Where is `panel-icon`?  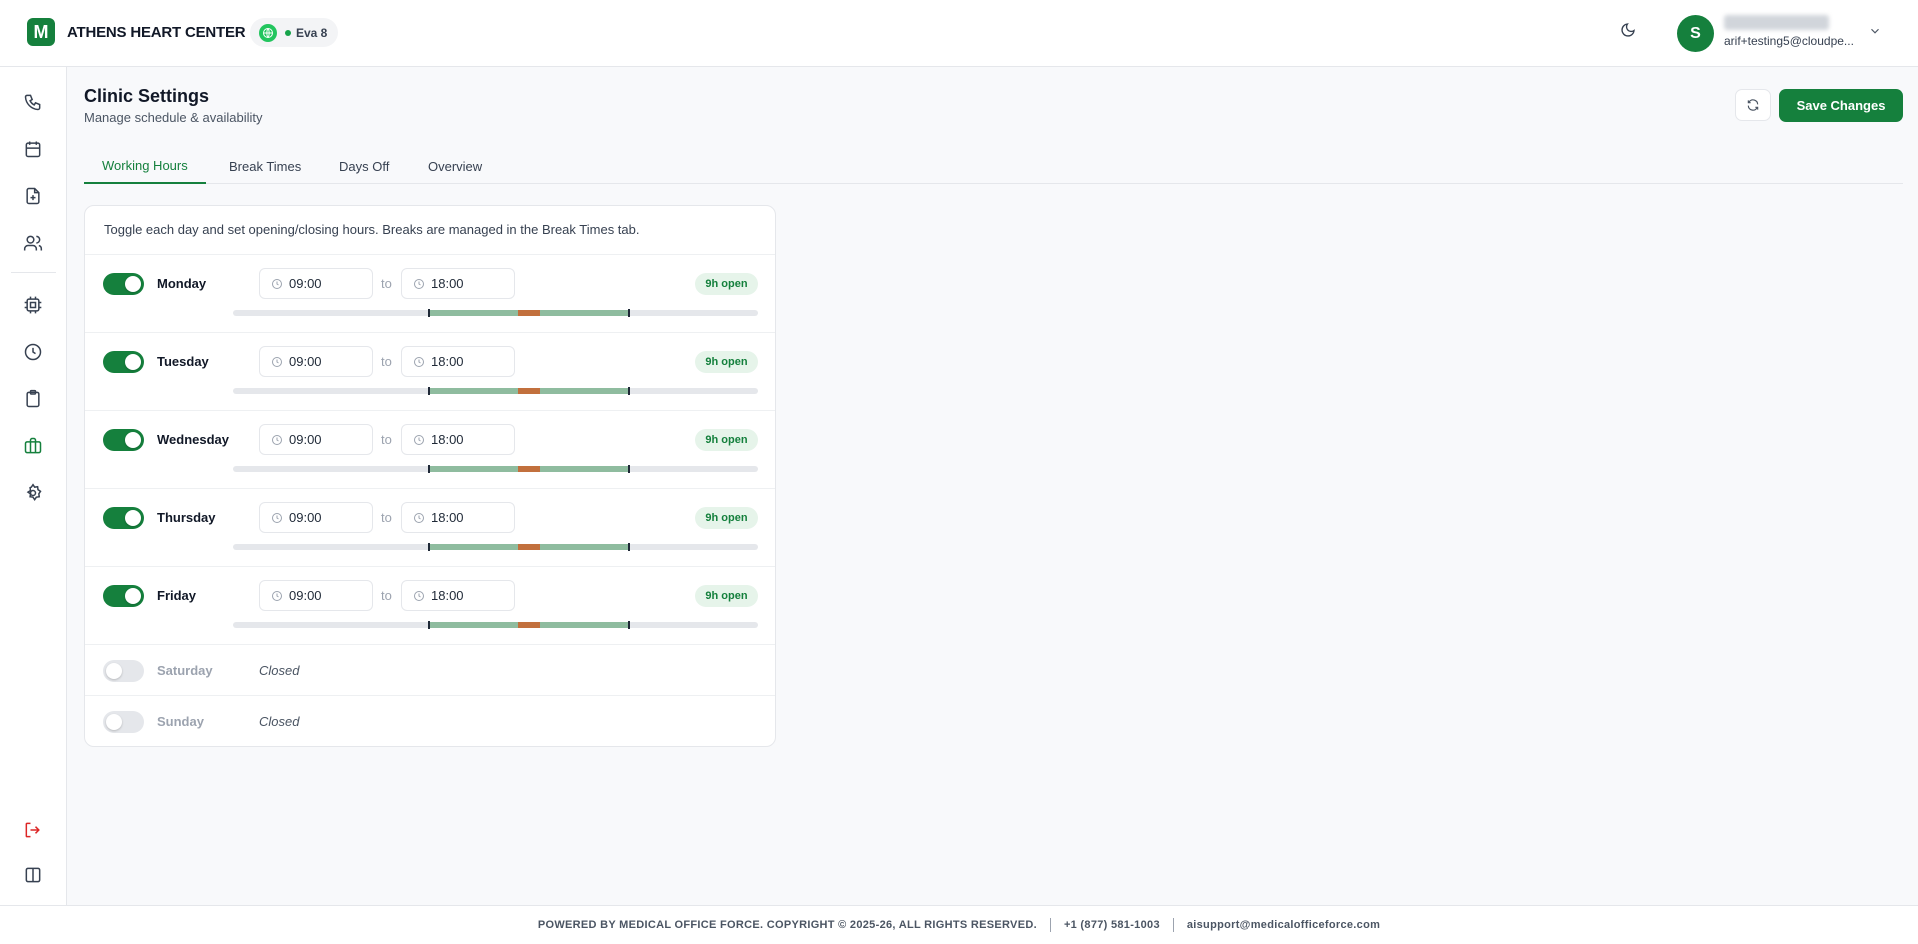 panel-icon is located at coordinates (33, 875).